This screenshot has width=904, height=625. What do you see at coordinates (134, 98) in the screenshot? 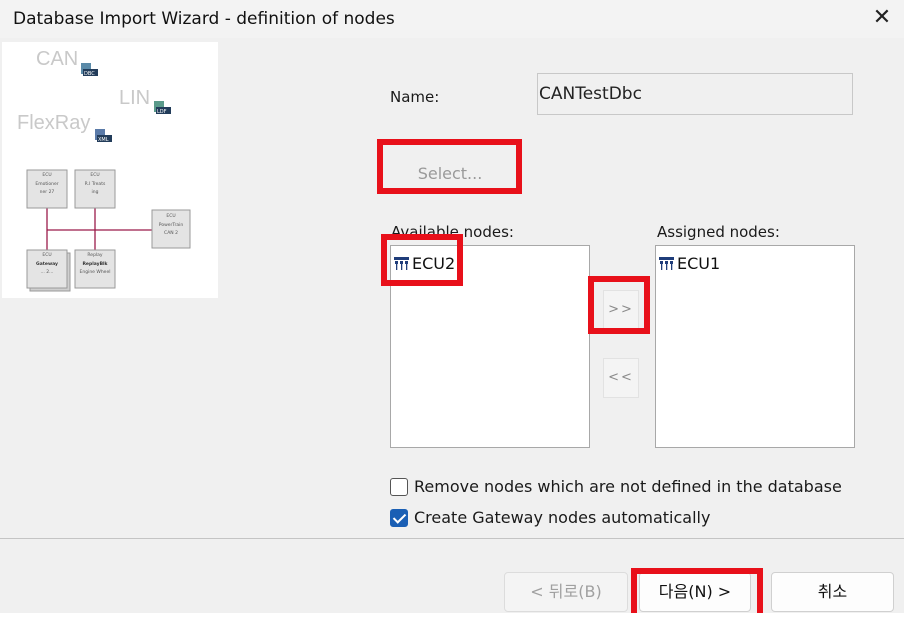
I see `lin-bus-label: LIN` at bounding box center [134, 98].